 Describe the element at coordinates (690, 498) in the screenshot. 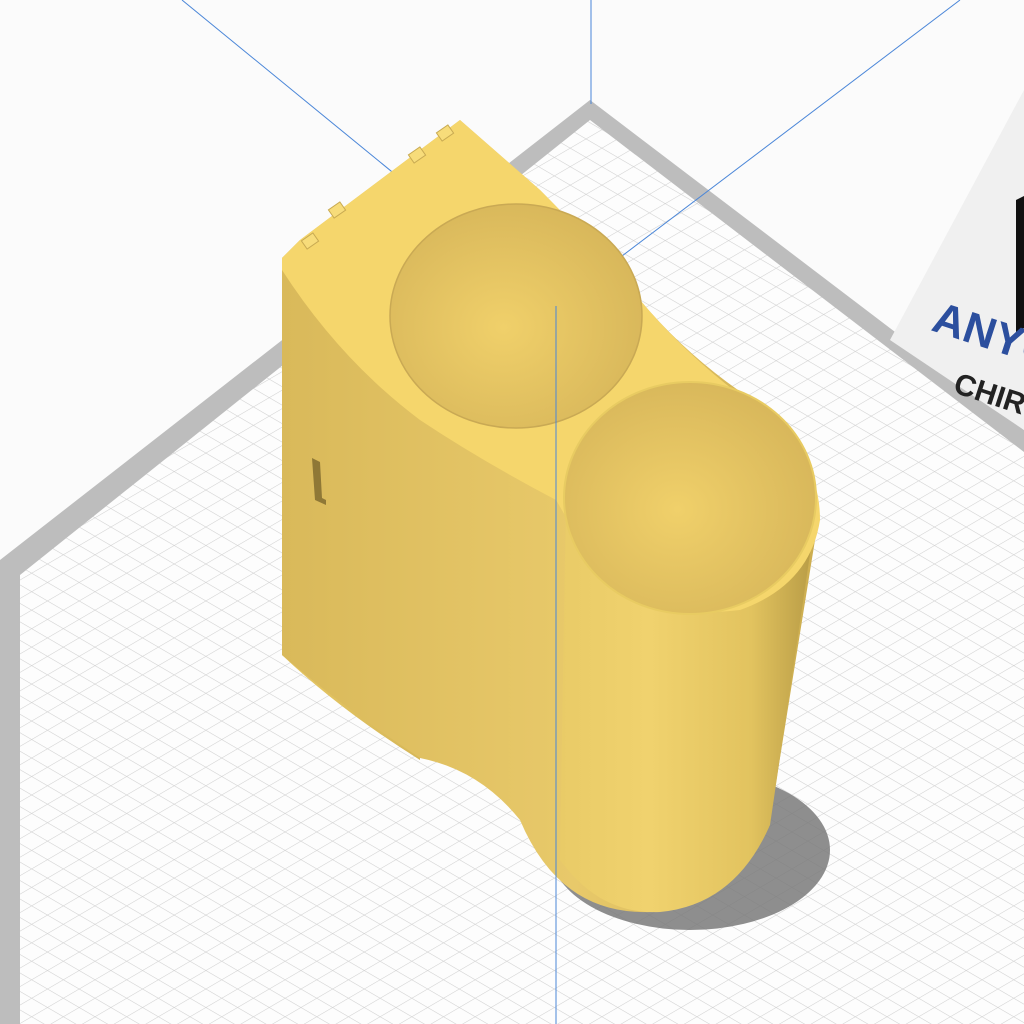

I see `model-hole-right` at that location.